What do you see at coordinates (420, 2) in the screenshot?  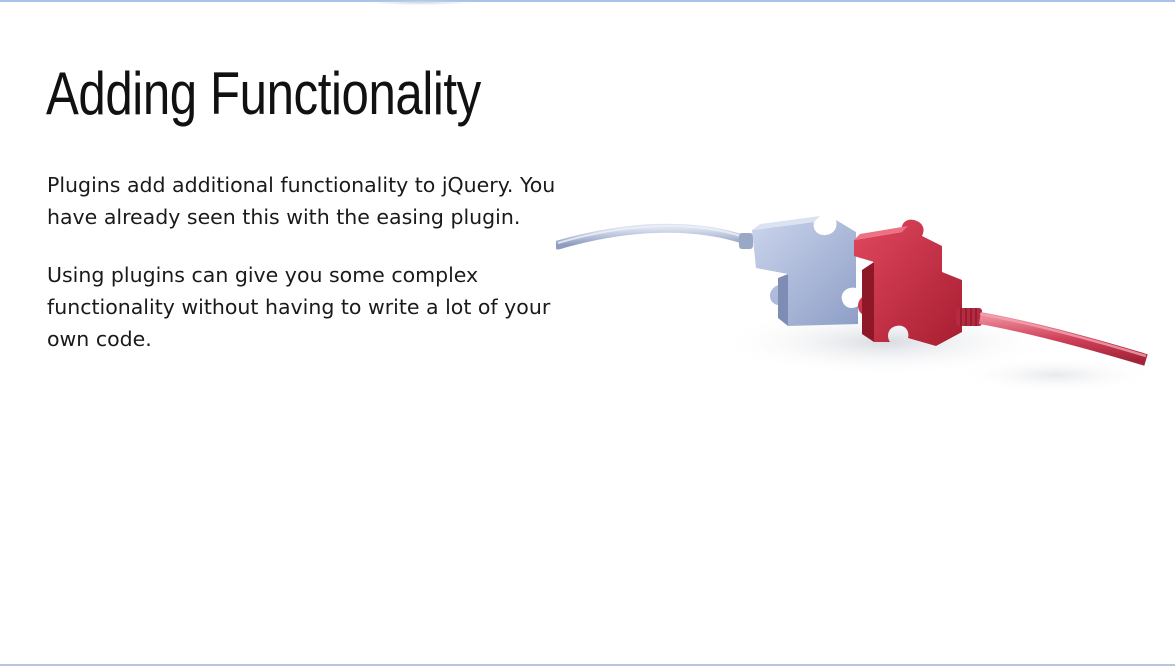 I see `top-shadow` at bounding box center [420, 2].